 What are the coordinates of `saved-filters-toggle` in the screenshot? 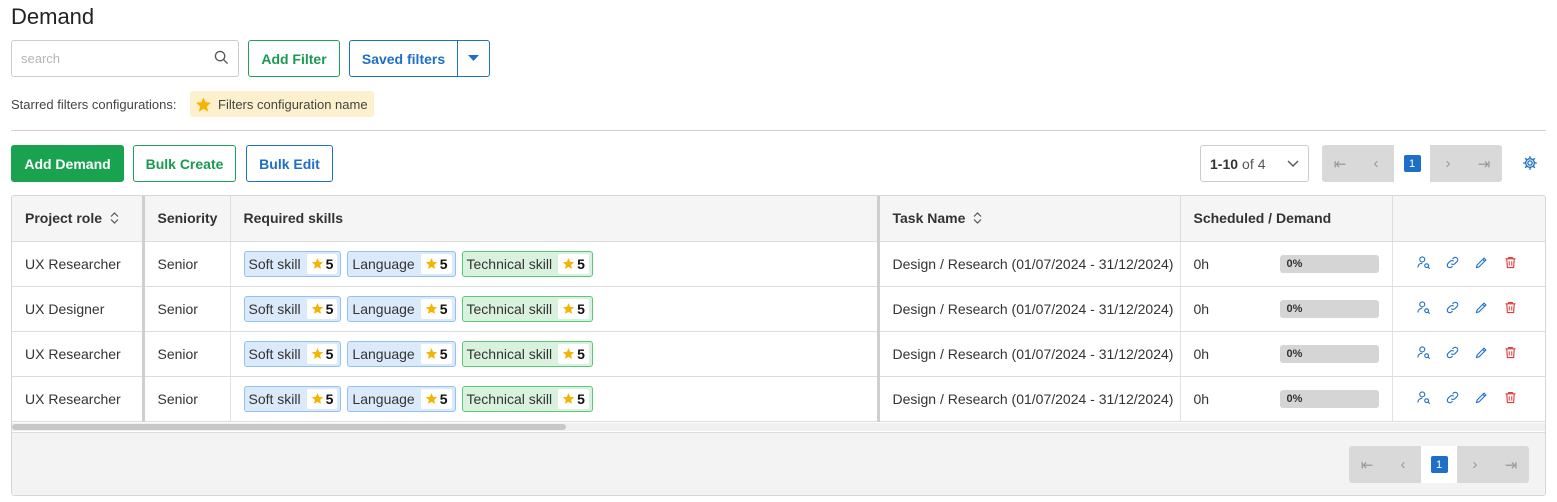 It's located at (473, 58).